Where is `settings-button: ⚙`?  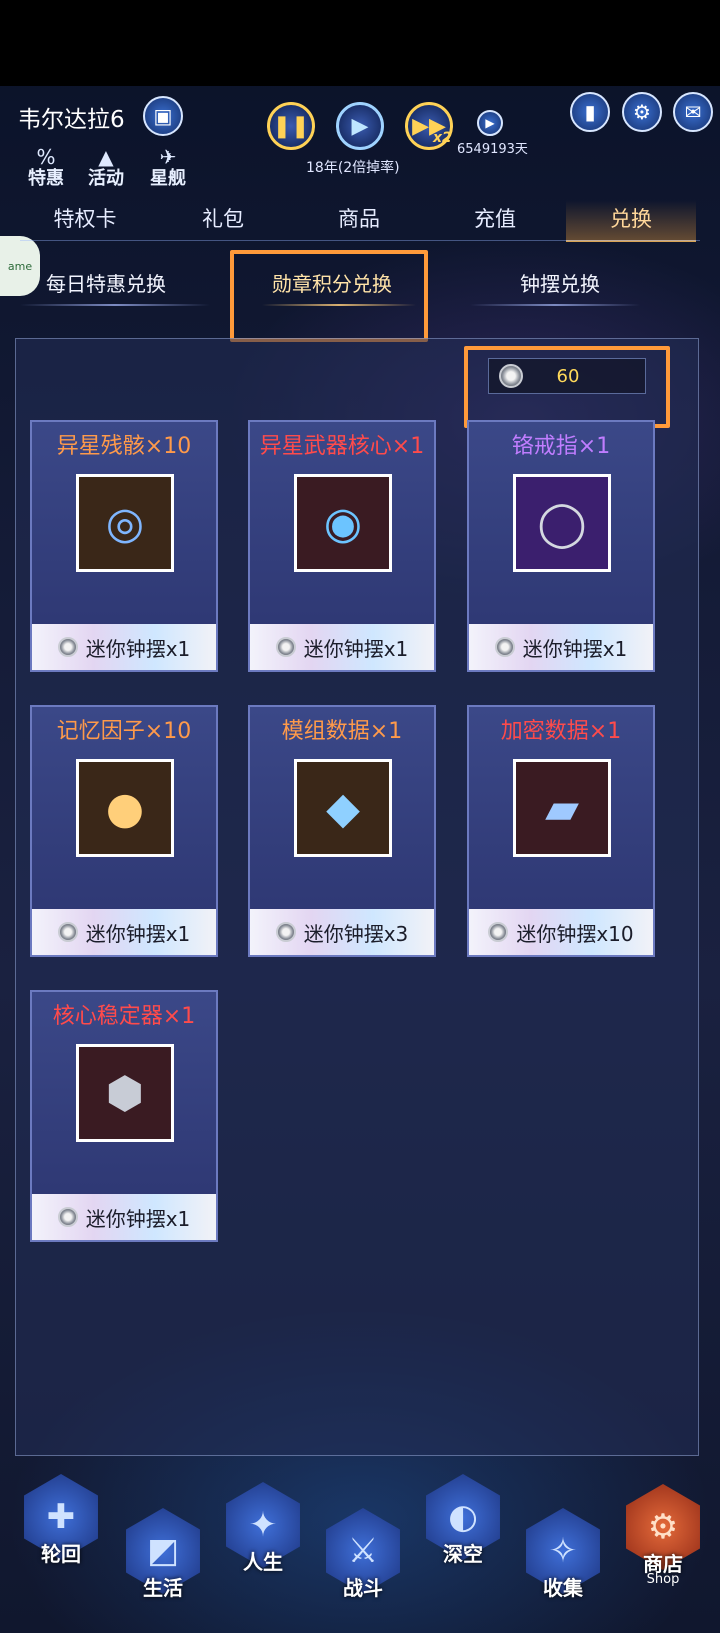 settings-button: ⚙ is located at coordinates (642, 112).